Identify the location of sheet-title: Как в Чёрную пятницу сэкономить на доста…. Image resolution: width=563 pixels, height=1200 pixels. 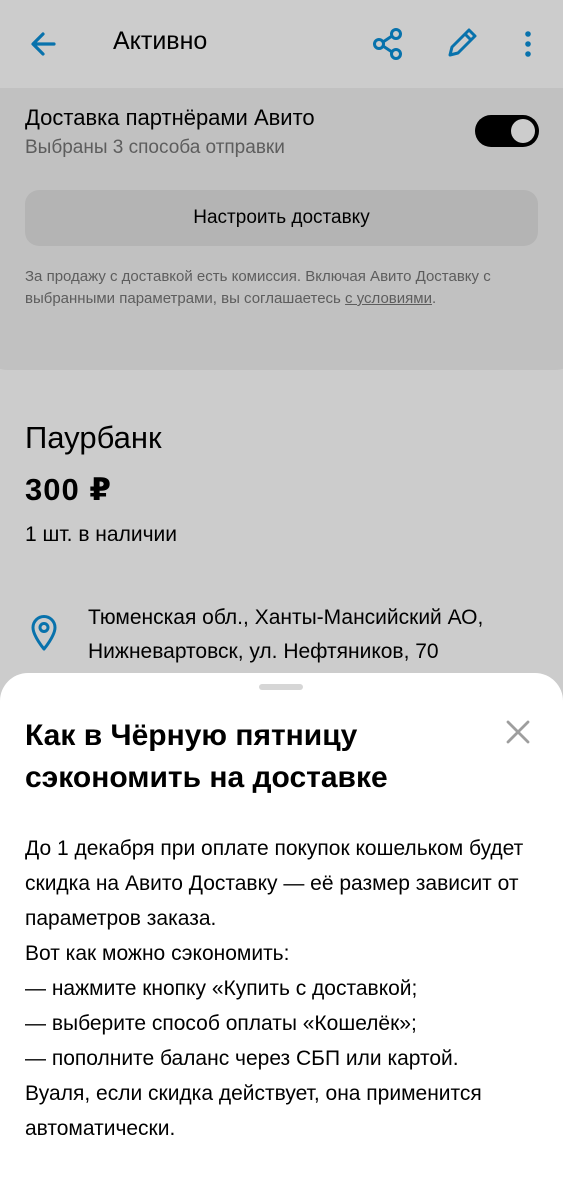
(206, 756).